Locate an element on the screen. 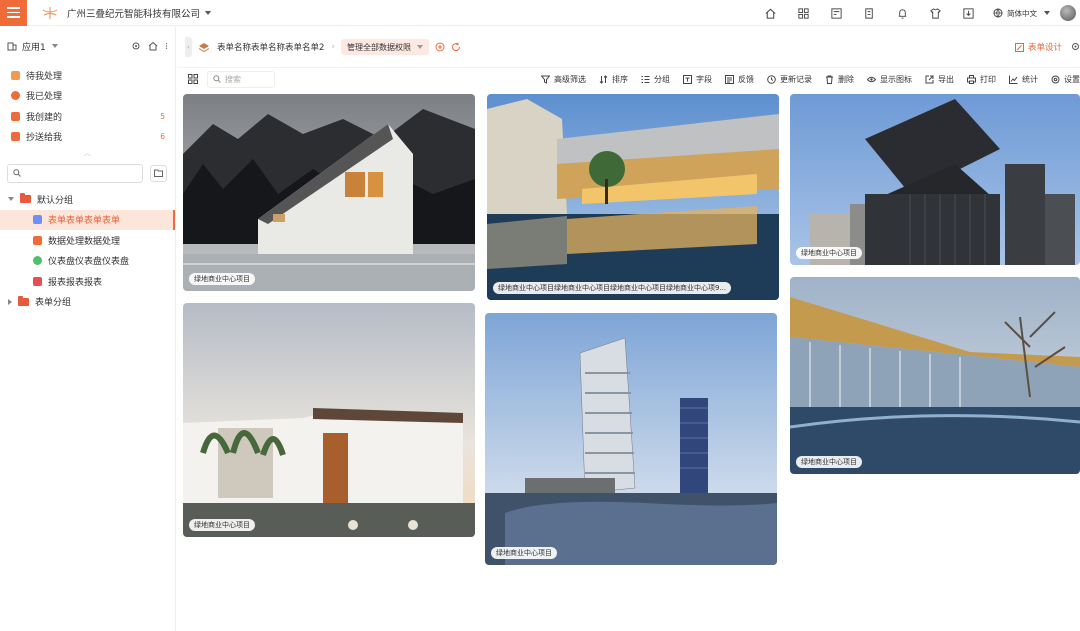 The width and height of the screenshot is (1080, 631). menu-toggle-button is located at coordinates (13, 13).